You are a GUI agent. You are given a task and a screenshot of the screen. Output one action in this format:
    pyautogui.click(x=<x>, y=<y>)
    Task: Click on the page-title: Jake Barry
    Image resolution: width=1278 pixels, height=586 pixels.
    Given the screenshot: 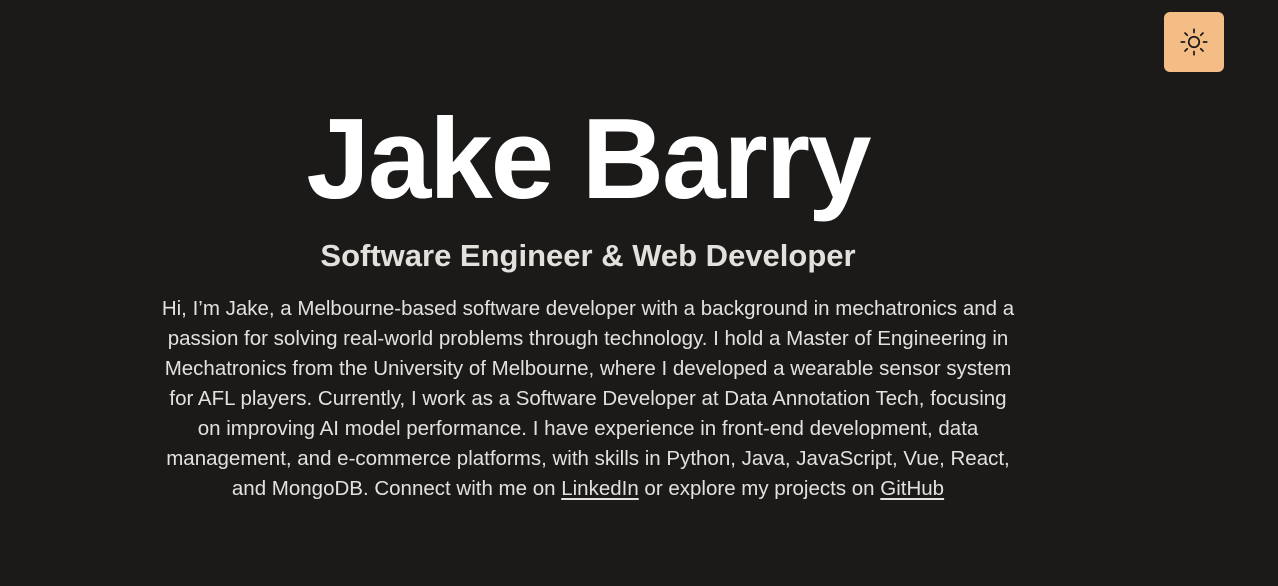 What is the action you would take?
    pyautogui.click(x=588, y=159)
    